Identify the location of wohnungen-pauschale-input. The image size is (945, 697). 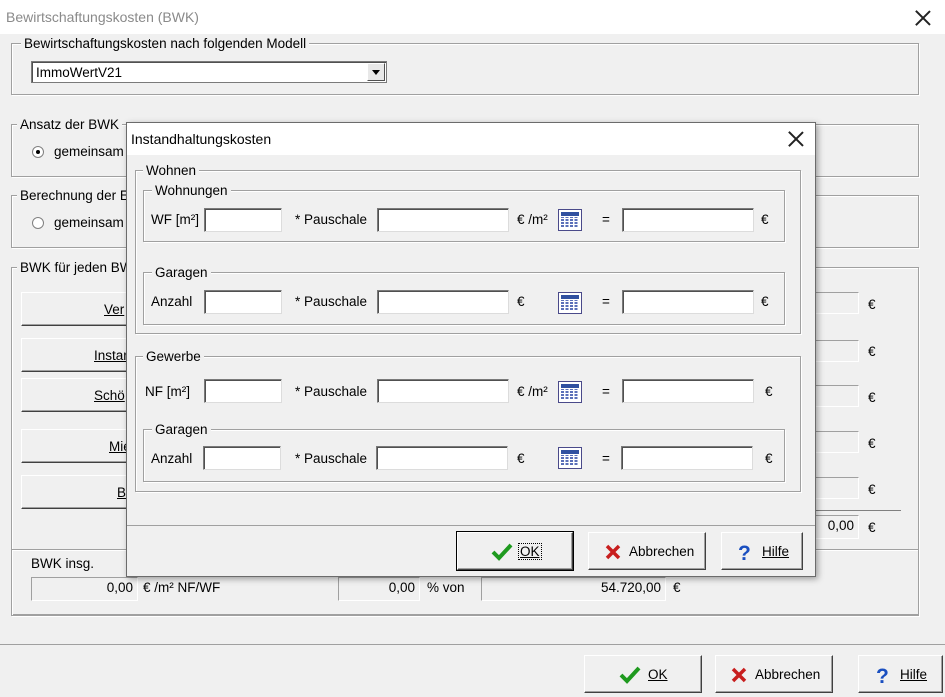
(443, 220).